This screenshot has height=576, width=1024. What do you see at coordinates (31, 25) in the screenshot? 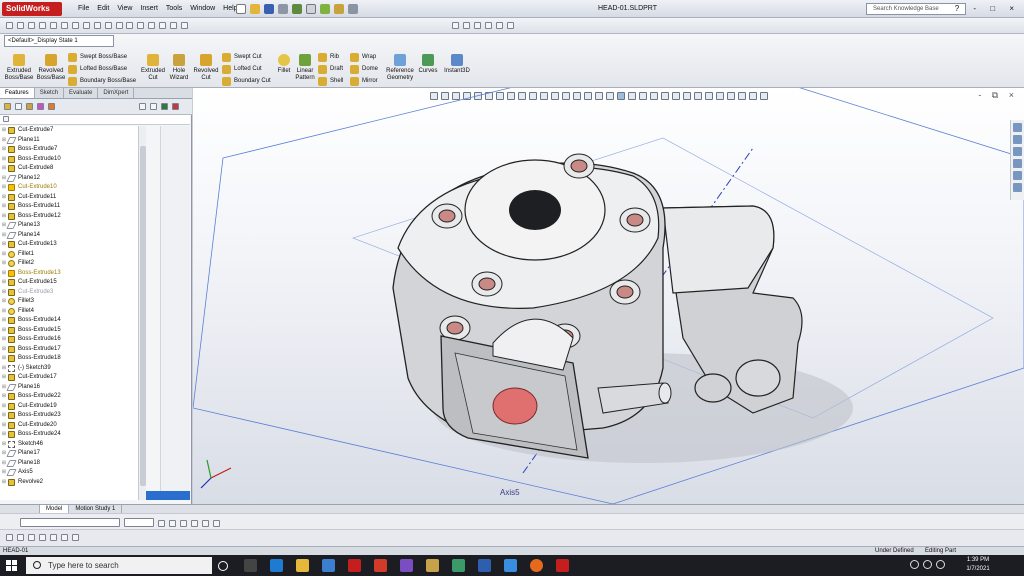
I see `line-icon` at bounding box center [31, 25].